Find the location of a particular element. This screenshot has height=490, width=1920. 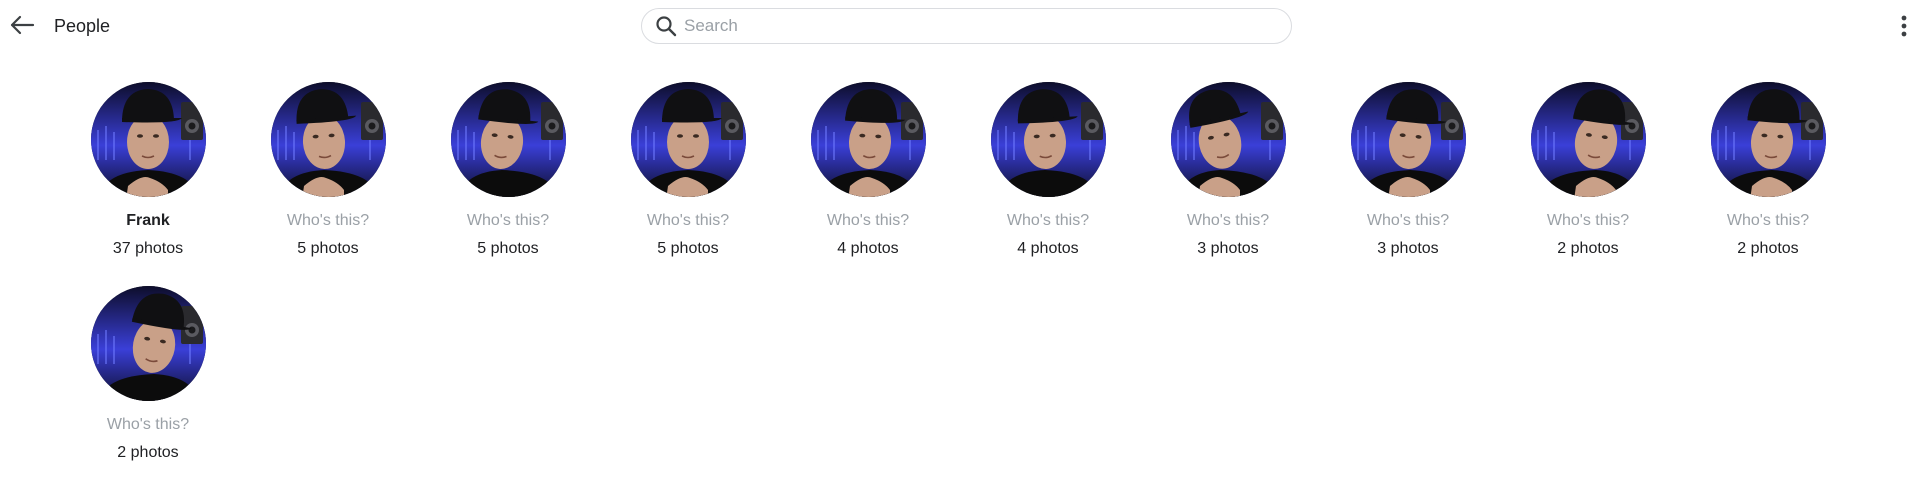

search-input is located at coordinates (974, 26).